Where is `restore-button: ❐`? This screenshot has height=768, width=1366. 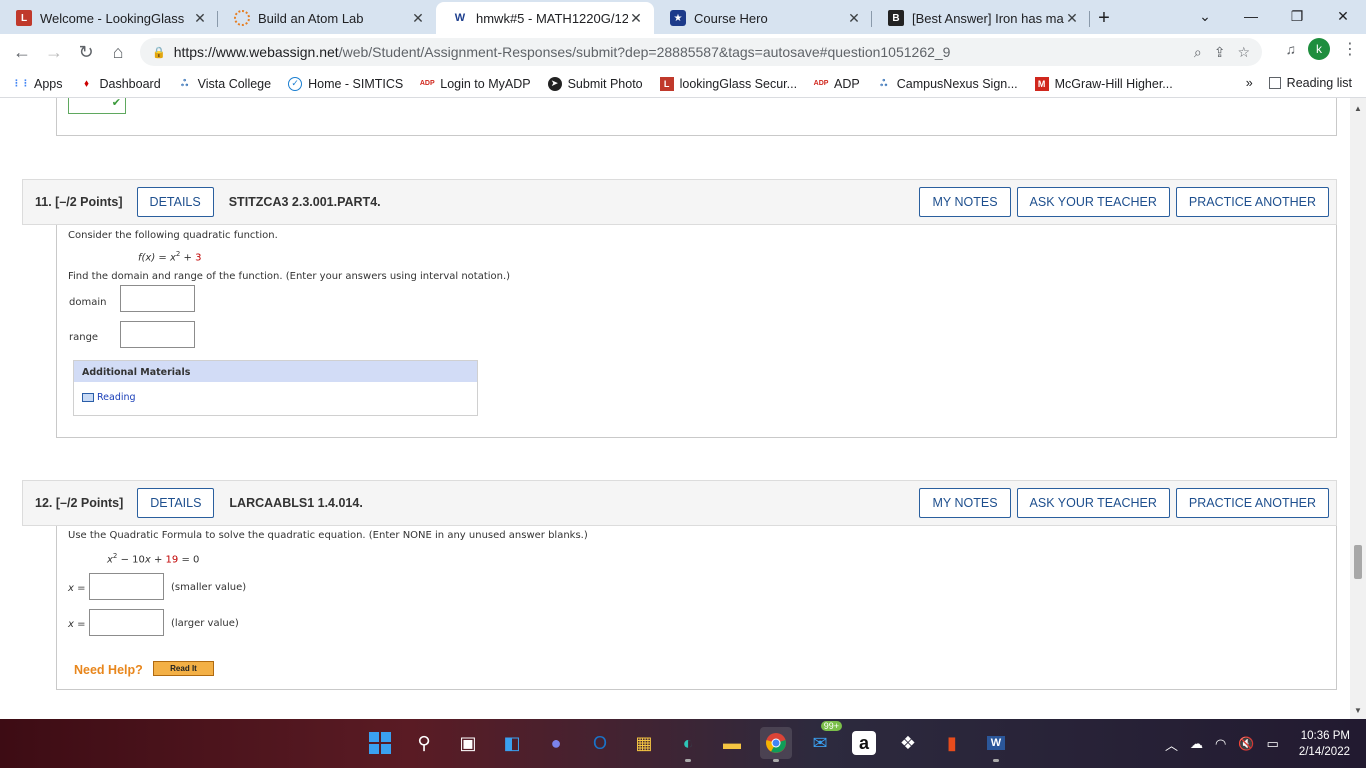
restore-button: ❐ is located at coordinates (1297, 16).